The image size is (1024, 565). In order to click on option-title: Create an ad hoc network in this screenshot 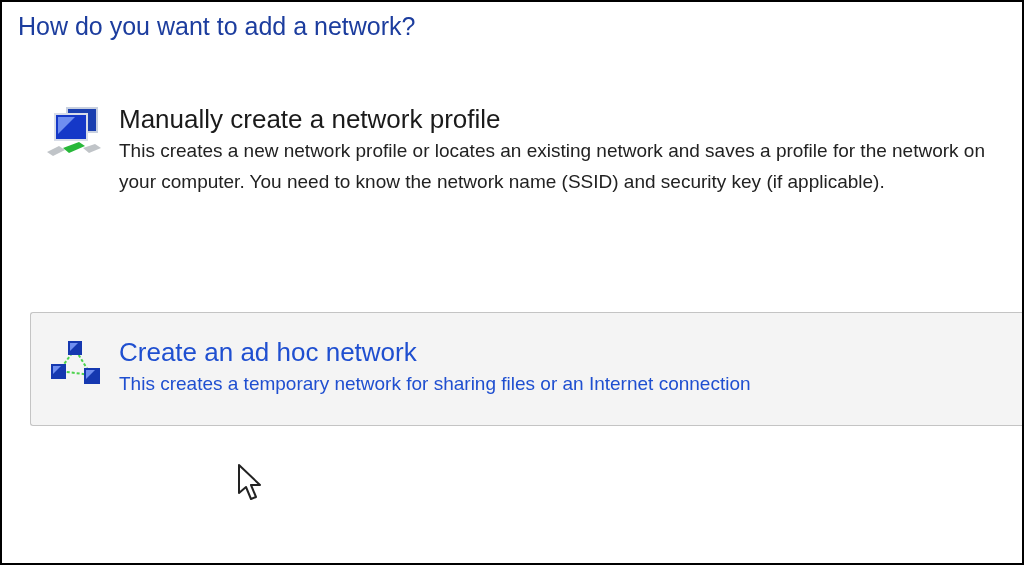, I will do `click(268, 352)`.